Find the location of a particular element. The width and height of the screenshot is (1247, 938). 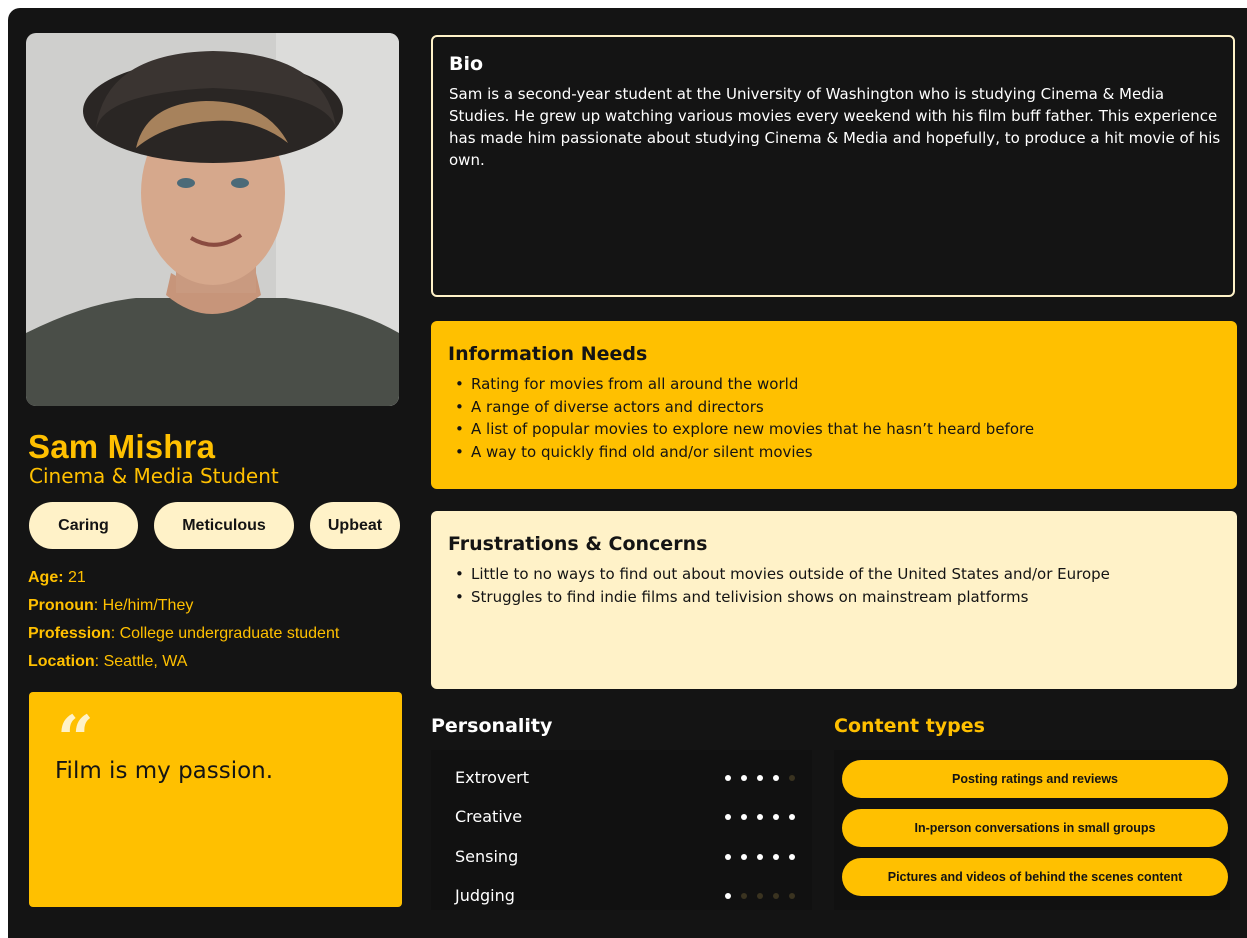

fact-value: : College undergraduate student is located at coordinates (225, 633).